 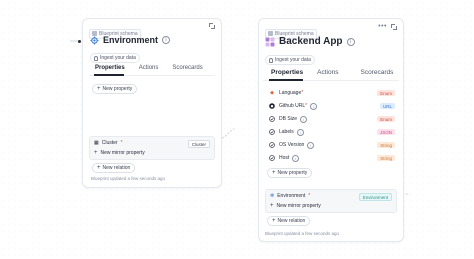 I want to click on property-label: DB Size, so click(x=288, y=119).